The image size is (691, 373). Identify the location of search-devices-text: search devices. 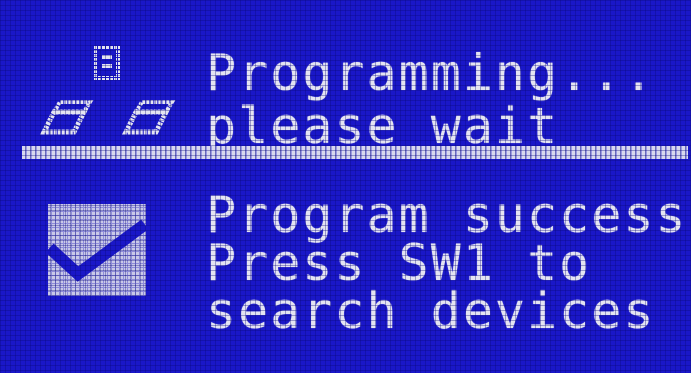
(431, 311).